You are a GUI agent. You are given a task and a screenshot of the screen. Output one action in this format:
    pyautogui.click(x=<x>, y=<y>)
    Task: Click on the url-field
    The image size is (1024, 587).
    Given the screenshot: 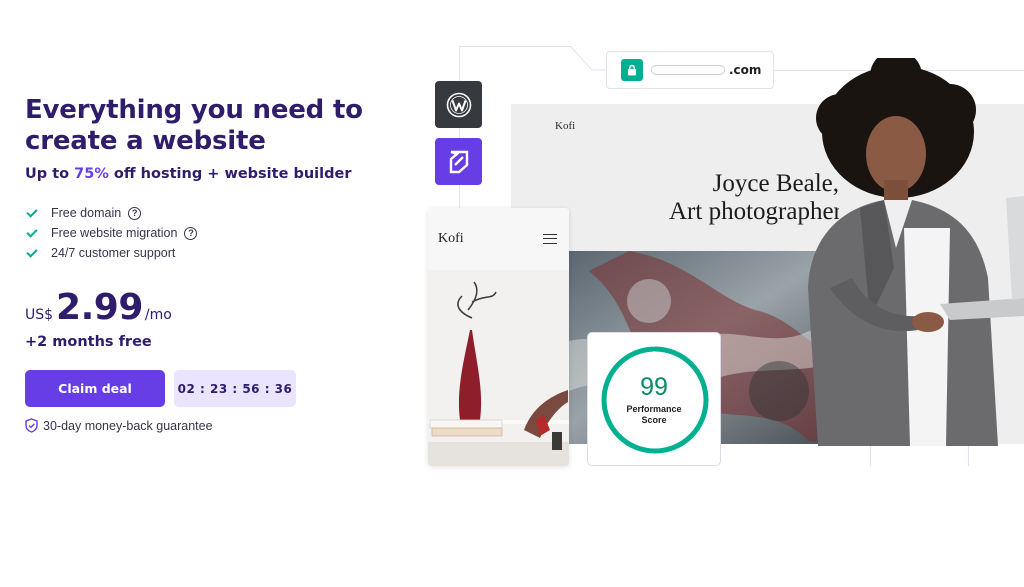 What is the action you would take?
    pyautogui.click(x=688, y=70)
    